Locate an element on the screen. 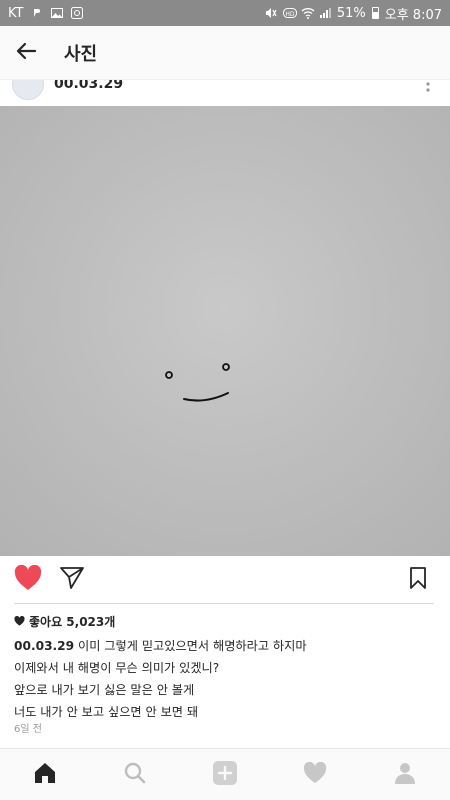 The width and height of the screenshot is (450, 800). post-timestamp: 6일 전 is located at coordinates (28, 729).